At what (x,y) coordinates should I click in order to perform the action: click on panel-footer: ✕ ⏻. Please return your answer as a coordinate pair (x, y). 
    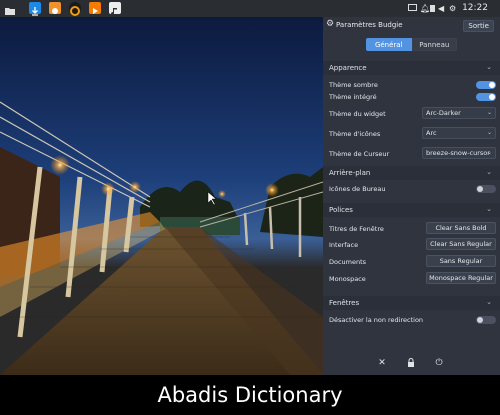
    Looking at the image, I should click on (411, 364).